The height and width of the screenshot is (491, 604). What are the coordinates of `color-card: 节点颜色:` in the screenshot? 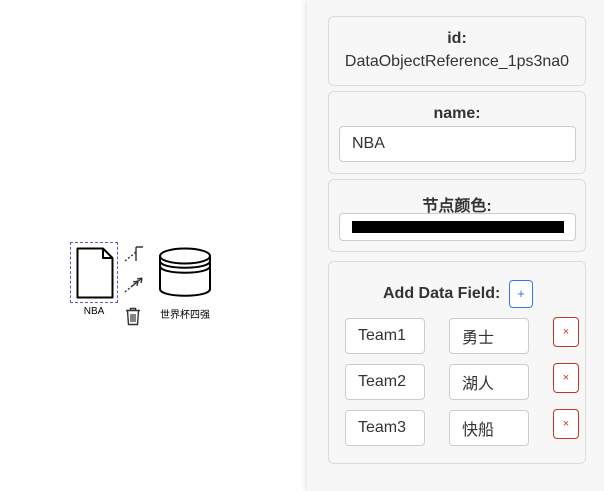 It's located at (457, 215).